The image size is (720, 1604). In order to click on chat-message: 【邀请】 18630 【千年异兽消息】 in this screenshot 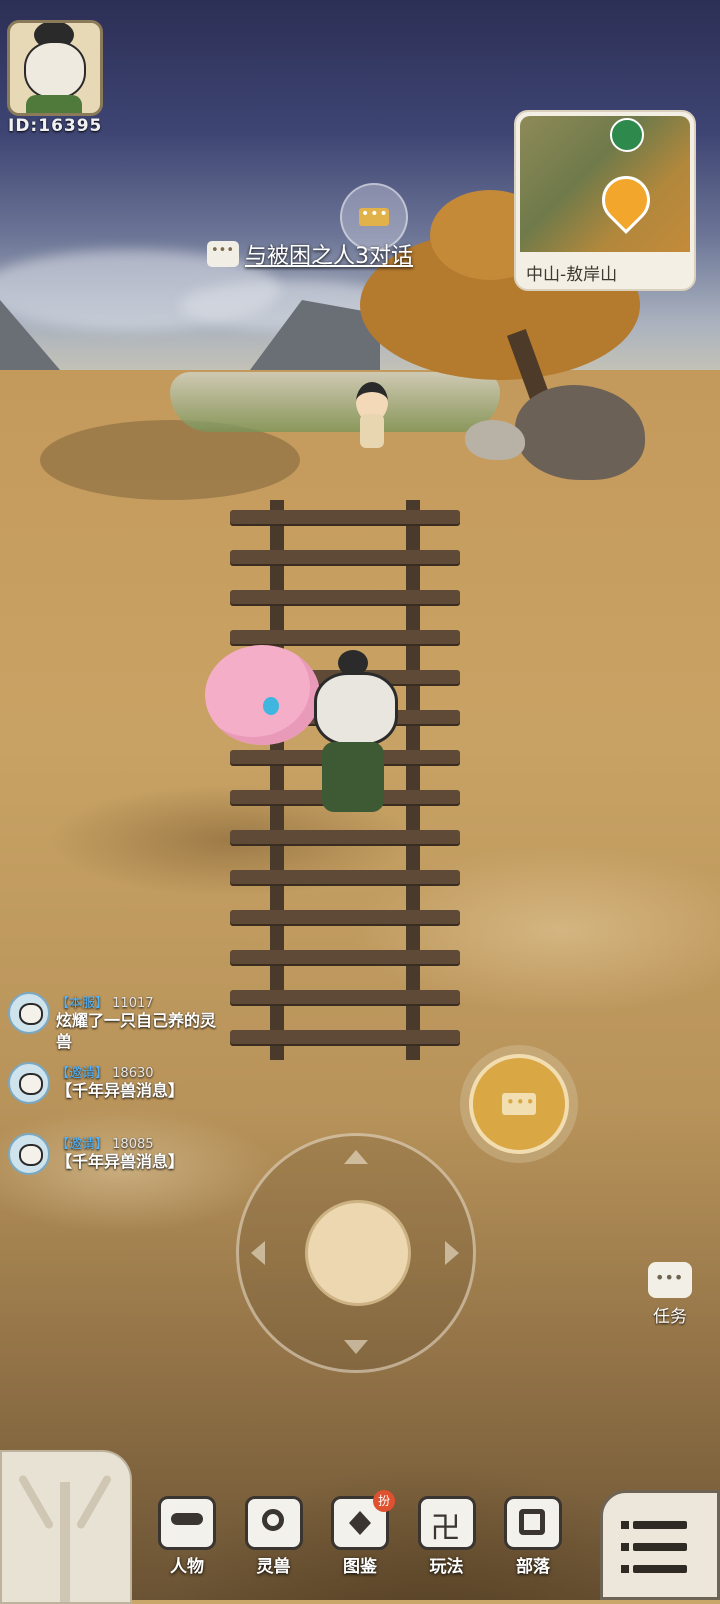, I will do `click(128, 1084)`.